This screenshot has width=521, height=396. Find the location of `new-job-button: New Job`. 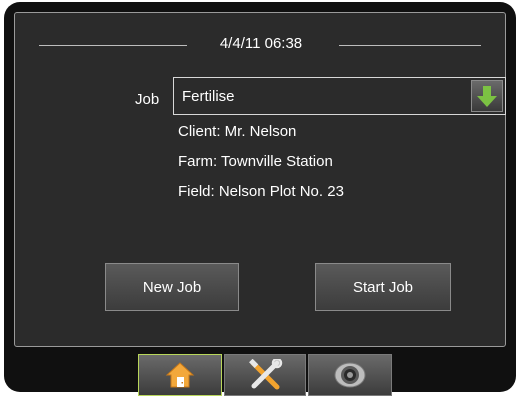

new-job-button: New Job is located at coordinates (172, 287).